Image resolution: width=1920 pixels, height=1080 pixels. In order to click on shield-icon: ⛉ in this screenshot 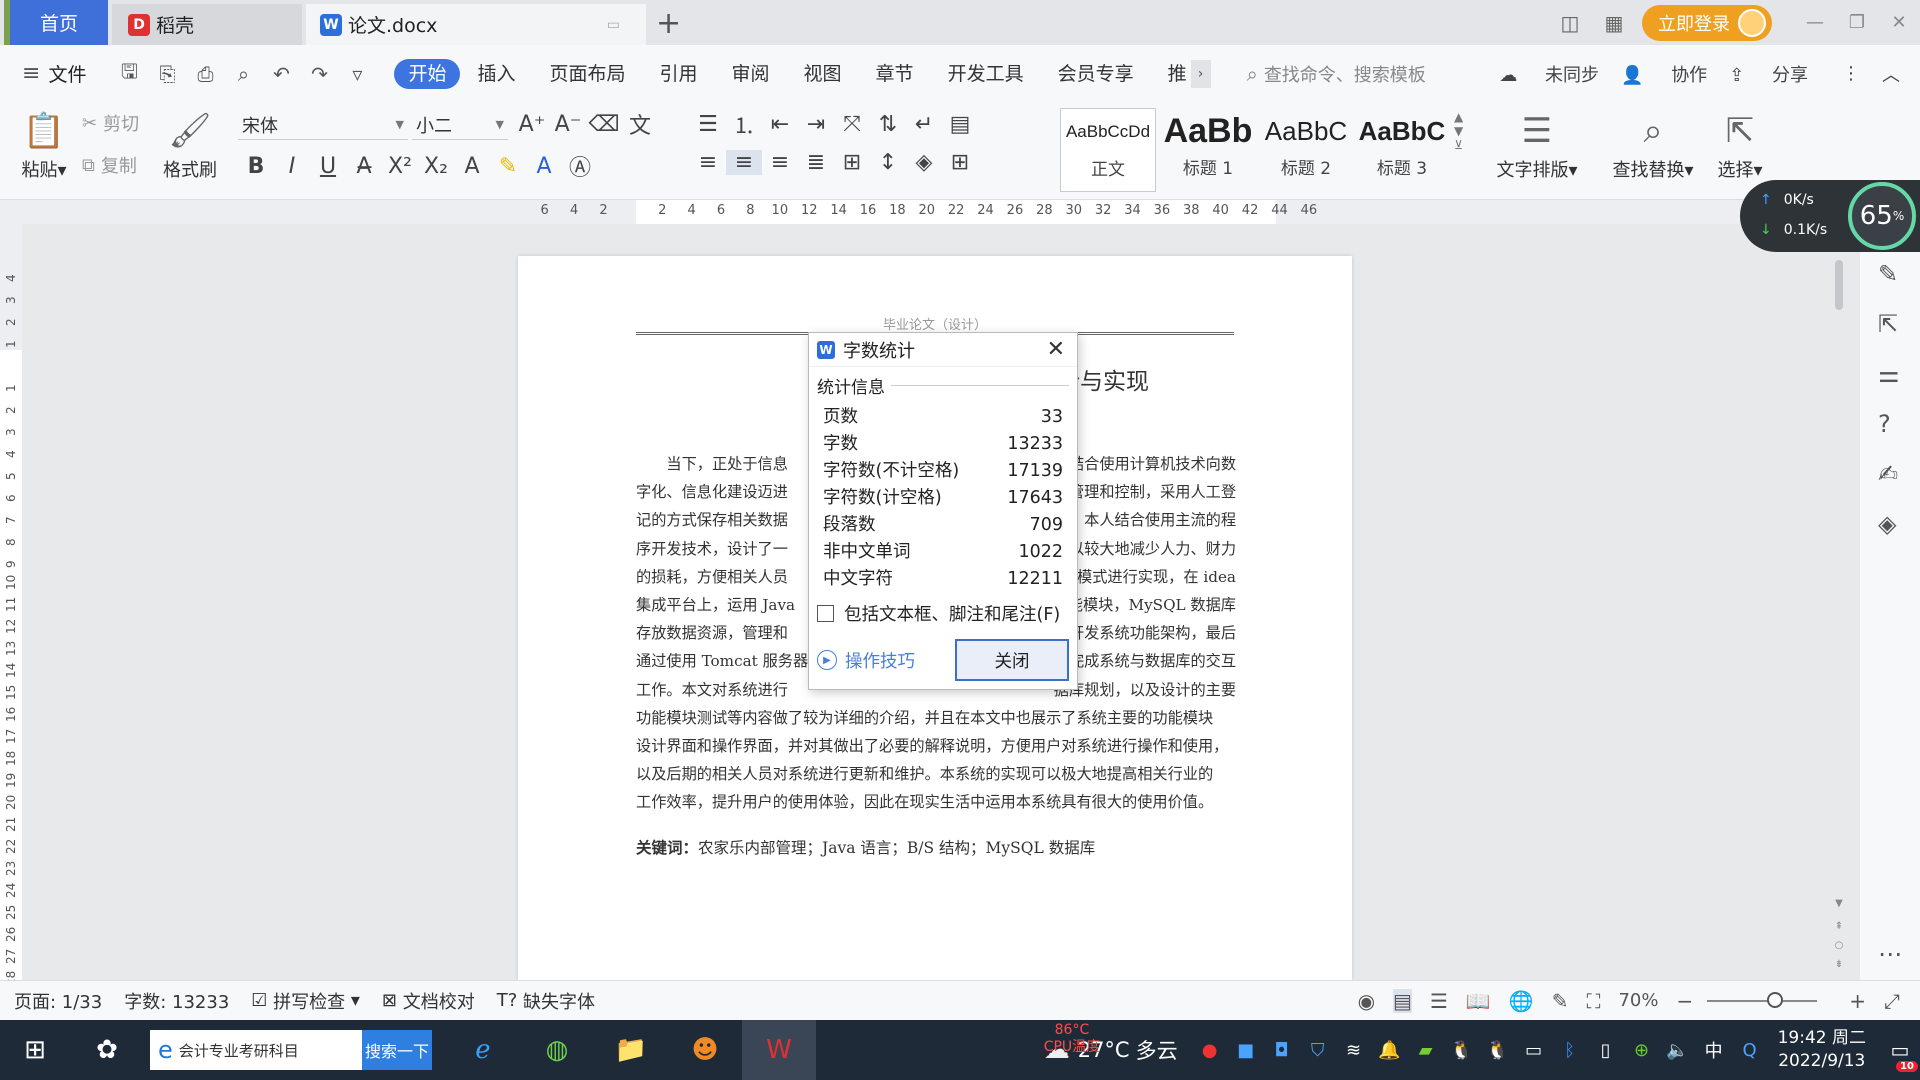, I will do `click(1318, 1050)`.